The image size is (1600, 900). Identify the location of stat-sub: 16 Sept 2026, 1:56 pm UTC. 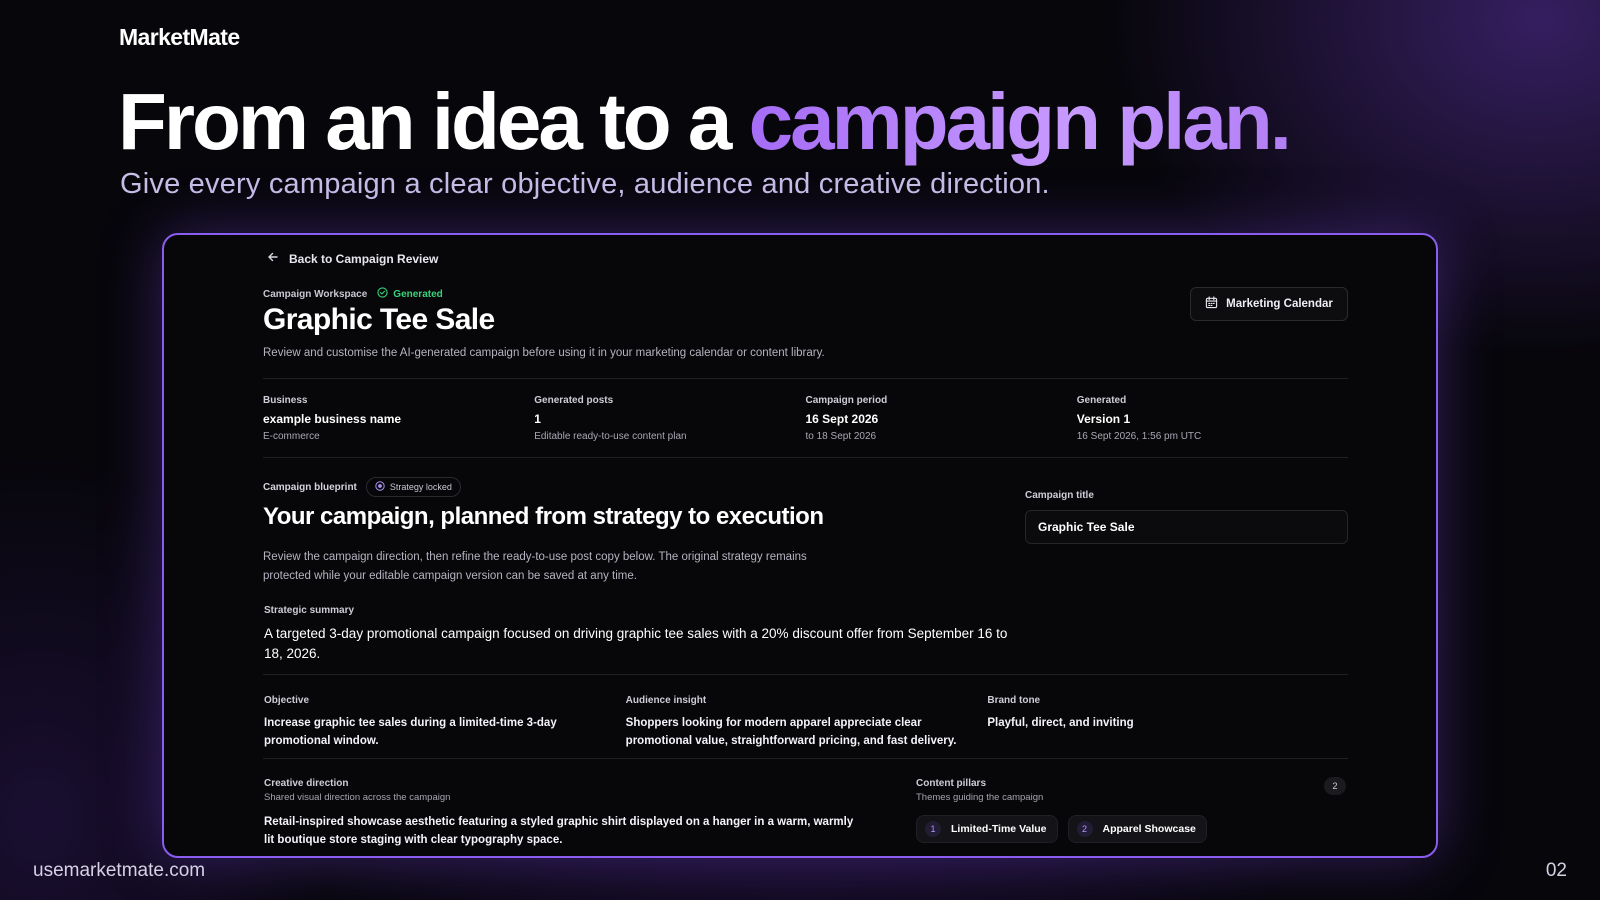
(1139, 436).